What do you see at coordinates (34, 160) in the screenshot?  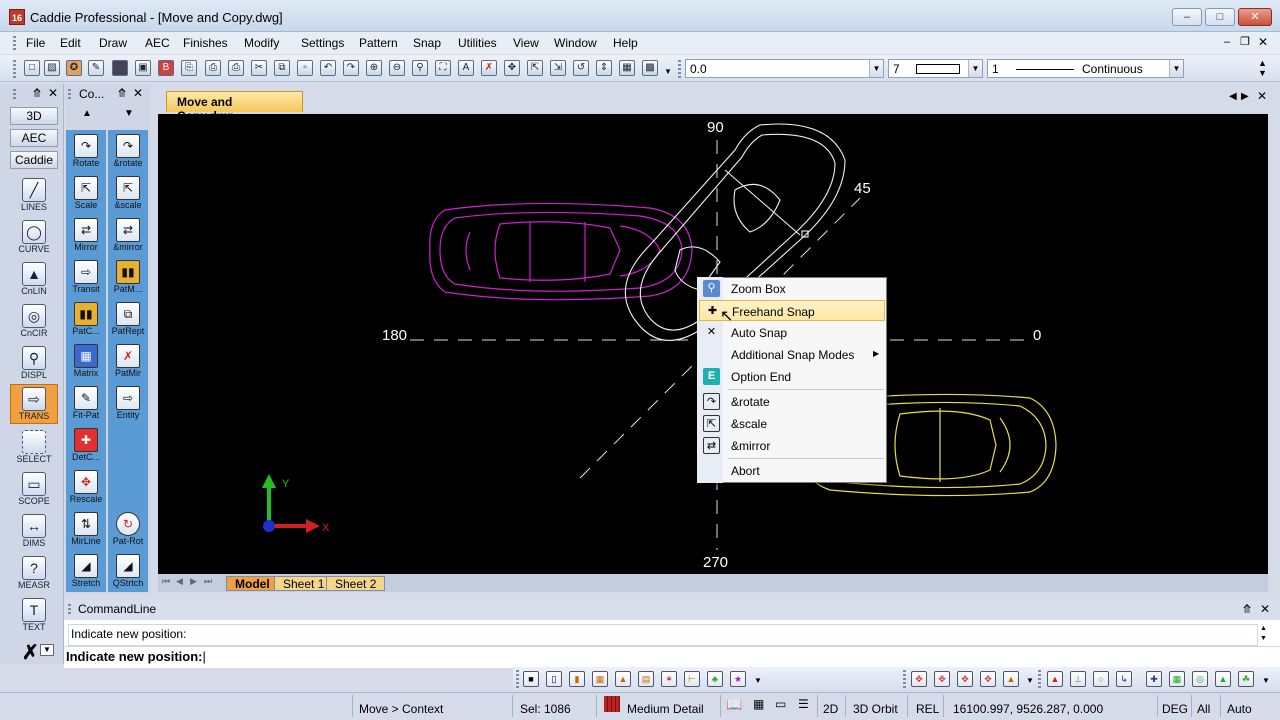 I see `tab-caddie: Caddie` at bounding box center [34, 160].